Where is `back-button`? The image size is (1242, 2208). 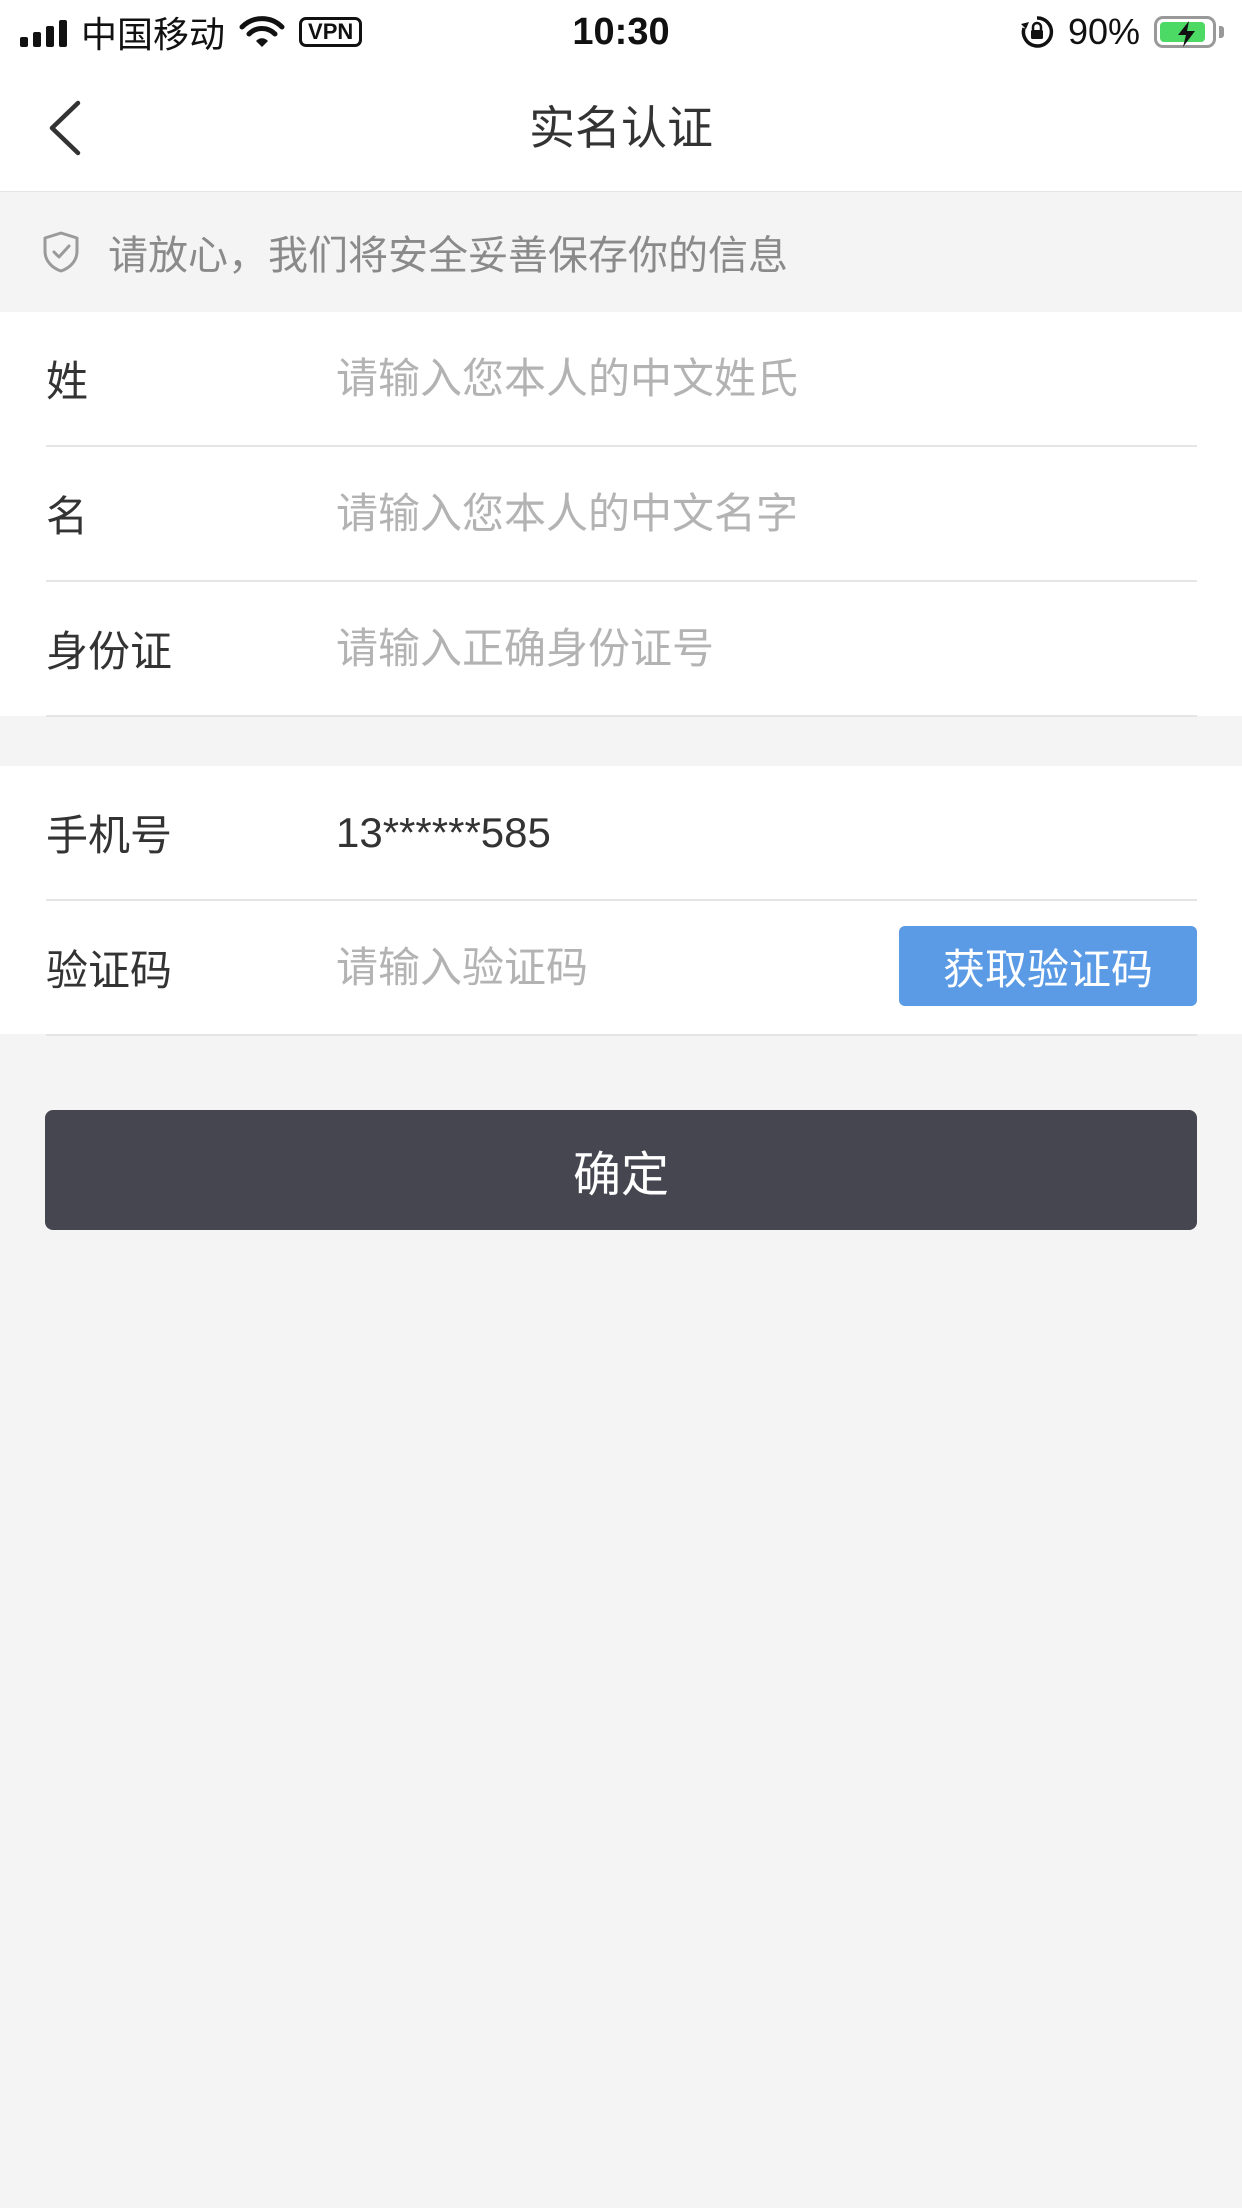 back-button is located at coordinates (76, 128).